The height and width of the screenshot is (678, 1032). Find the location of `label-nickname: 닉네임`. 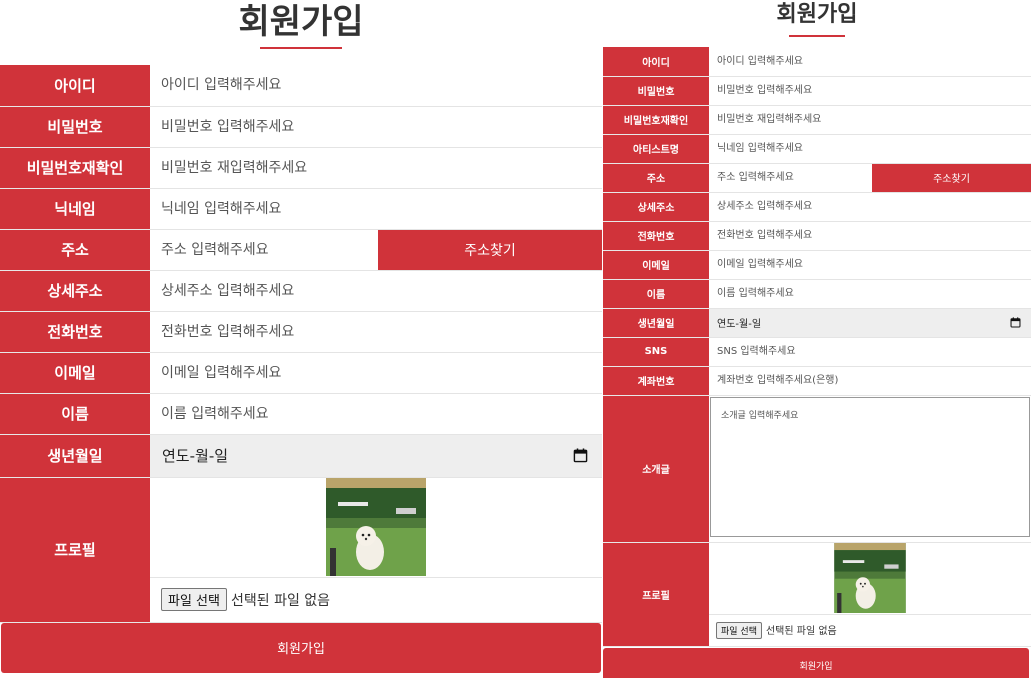

label-nickname: 닉네임 is located at coordinates (75, 209).